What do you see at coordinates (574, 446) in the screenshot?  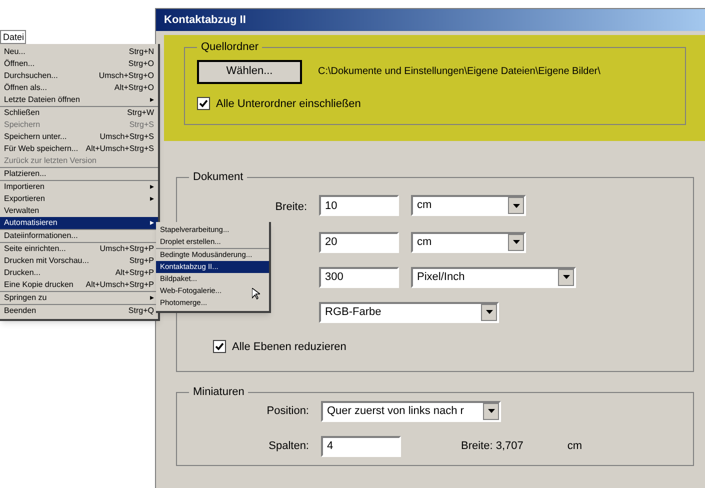 I see `unit-label: cm` at bounding box center [574, 446].